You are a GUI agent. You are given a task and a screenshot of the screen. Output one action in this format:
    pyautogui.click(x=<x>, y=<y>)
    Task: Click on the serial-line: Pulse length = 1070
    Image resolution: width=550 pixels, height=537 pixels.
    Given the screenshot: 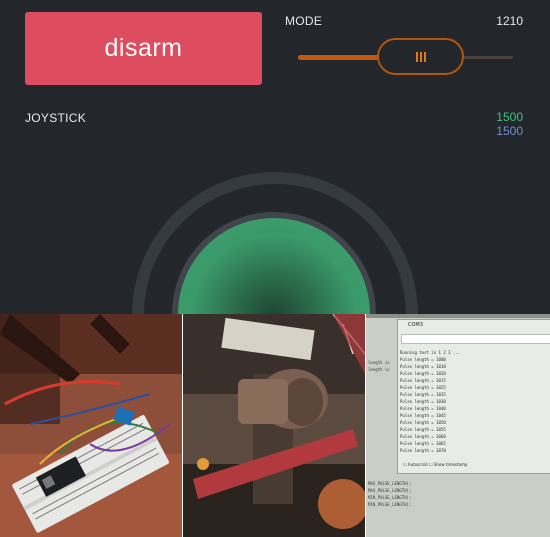 What is the action you would take?
    pyautogui.click(x=423, y=450)
    